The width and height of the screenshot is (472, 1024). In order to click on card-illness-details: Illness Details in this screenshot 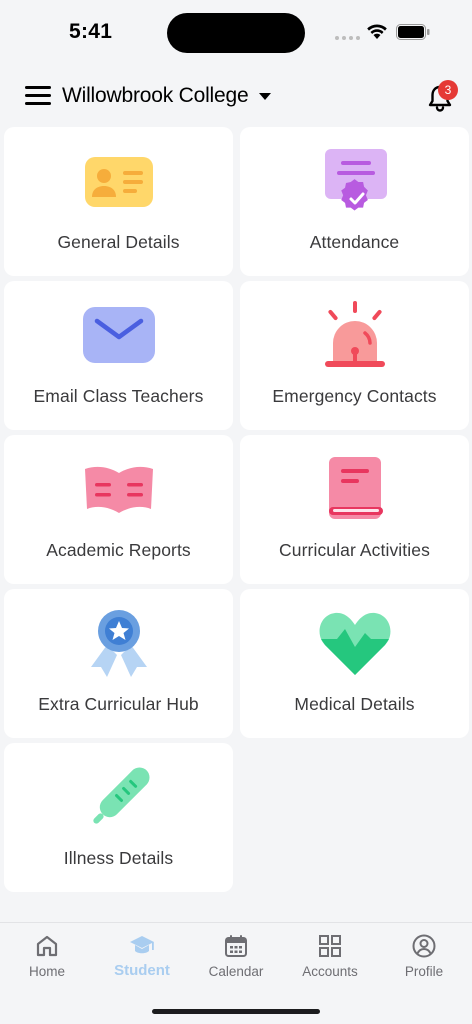, I will do `click(118, 817)`.